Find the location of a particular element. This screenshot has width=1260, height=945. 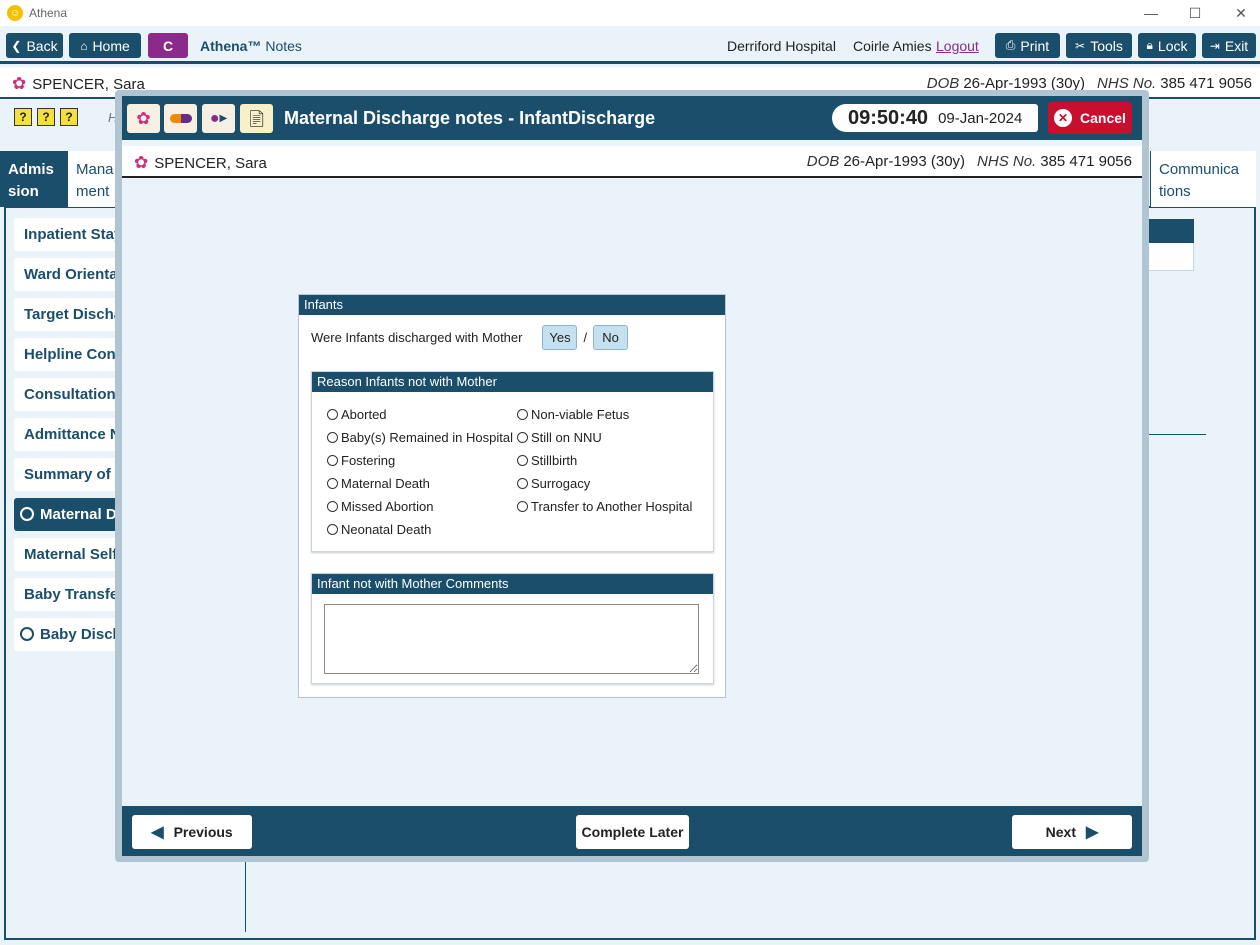

section-header: Infant not with Mother Comments is located at coordinates (512, 584).